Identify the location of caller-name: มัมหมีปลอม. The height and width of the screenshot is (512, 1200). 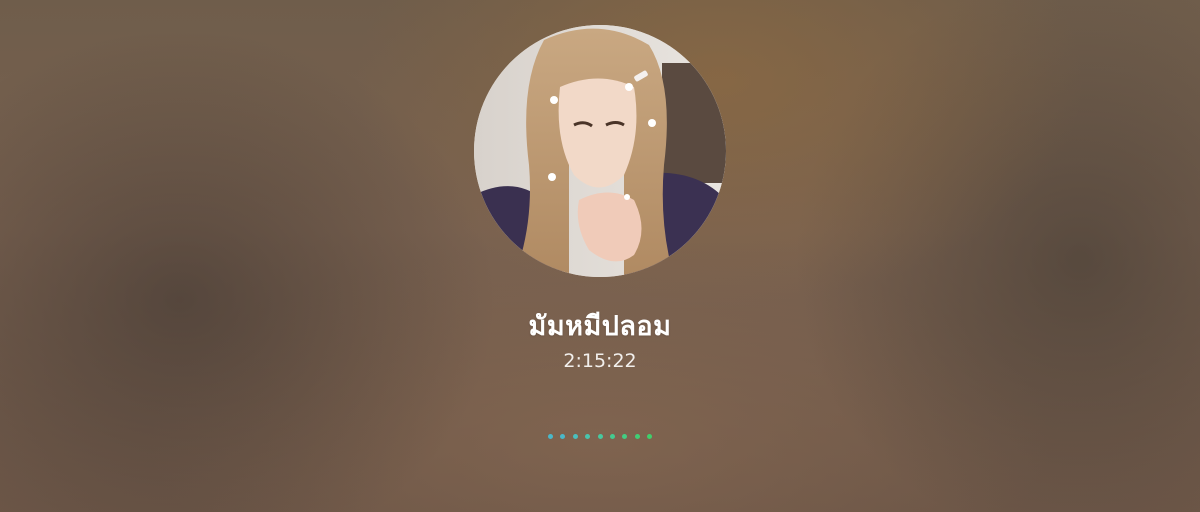
(600, 326).